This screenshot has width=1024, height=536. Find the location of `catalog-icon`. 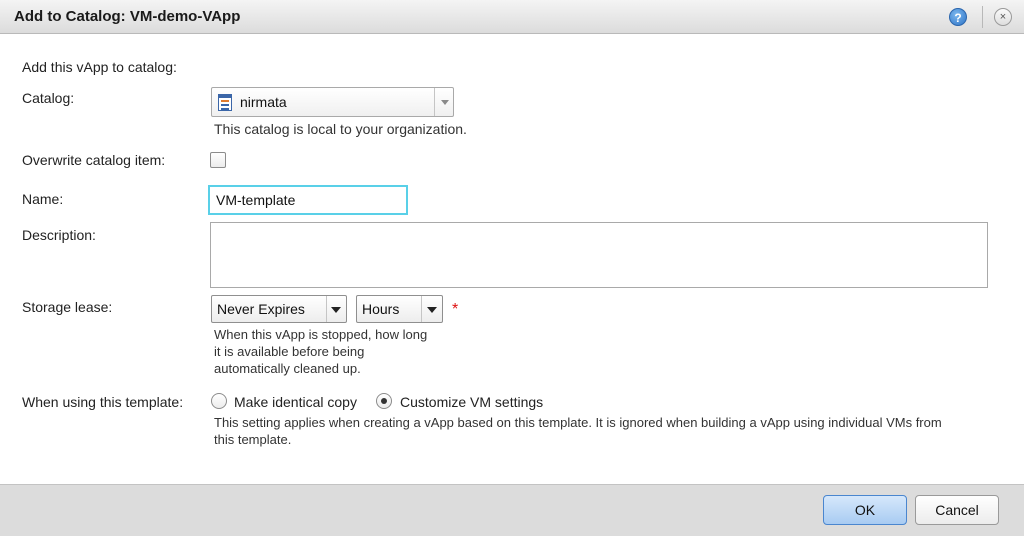

catalog-icon is located at coordinates (225, 102).